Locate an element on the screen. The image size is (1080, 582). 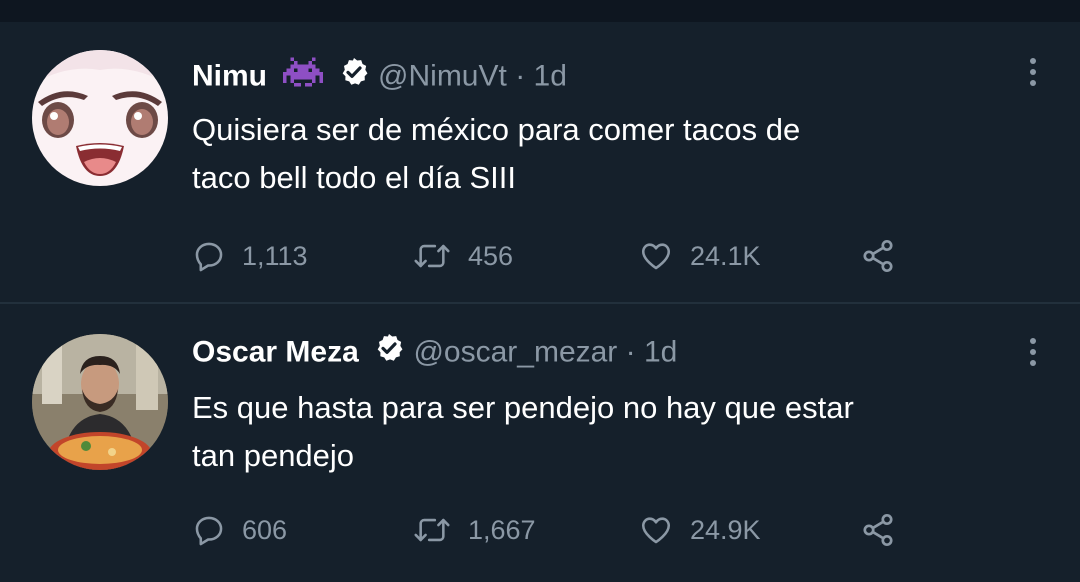
top-edge-bar is located at coordinates (540, 11).